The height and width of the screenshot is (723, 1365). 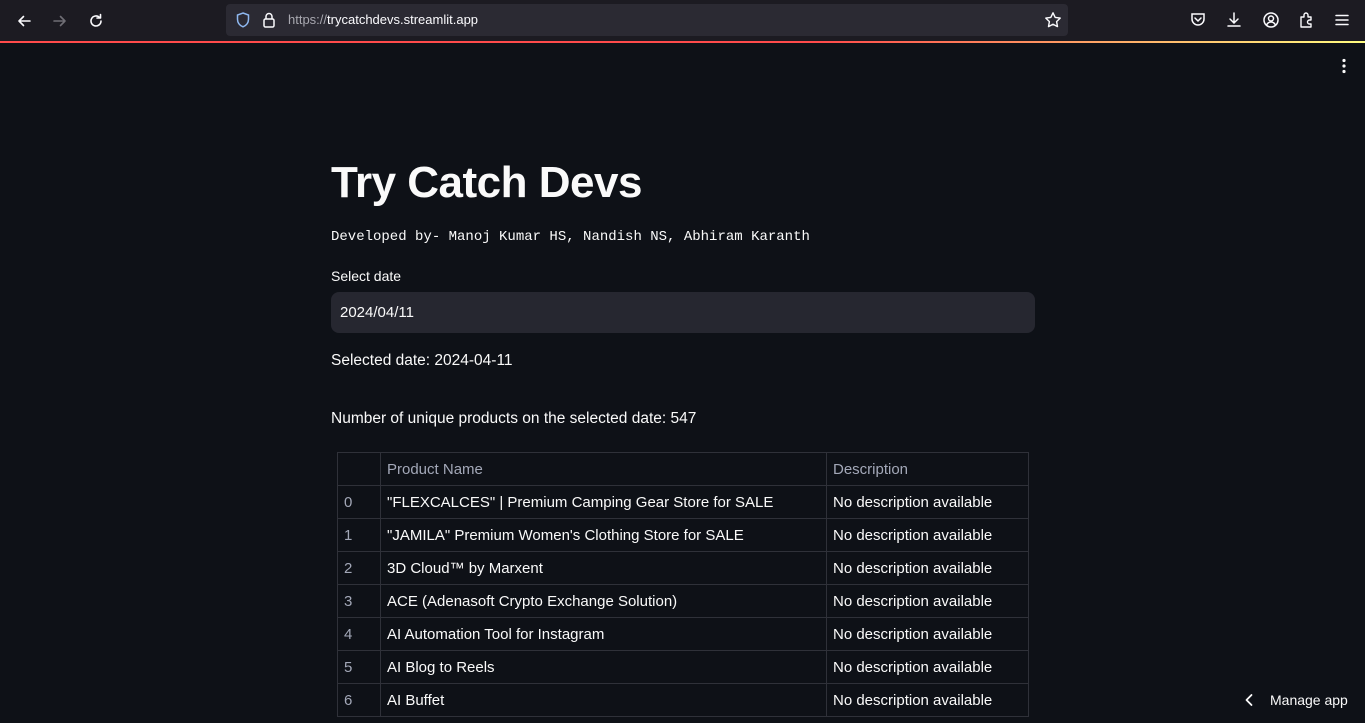 I want to click on date-label: Select date, so click(x=366, y=276).